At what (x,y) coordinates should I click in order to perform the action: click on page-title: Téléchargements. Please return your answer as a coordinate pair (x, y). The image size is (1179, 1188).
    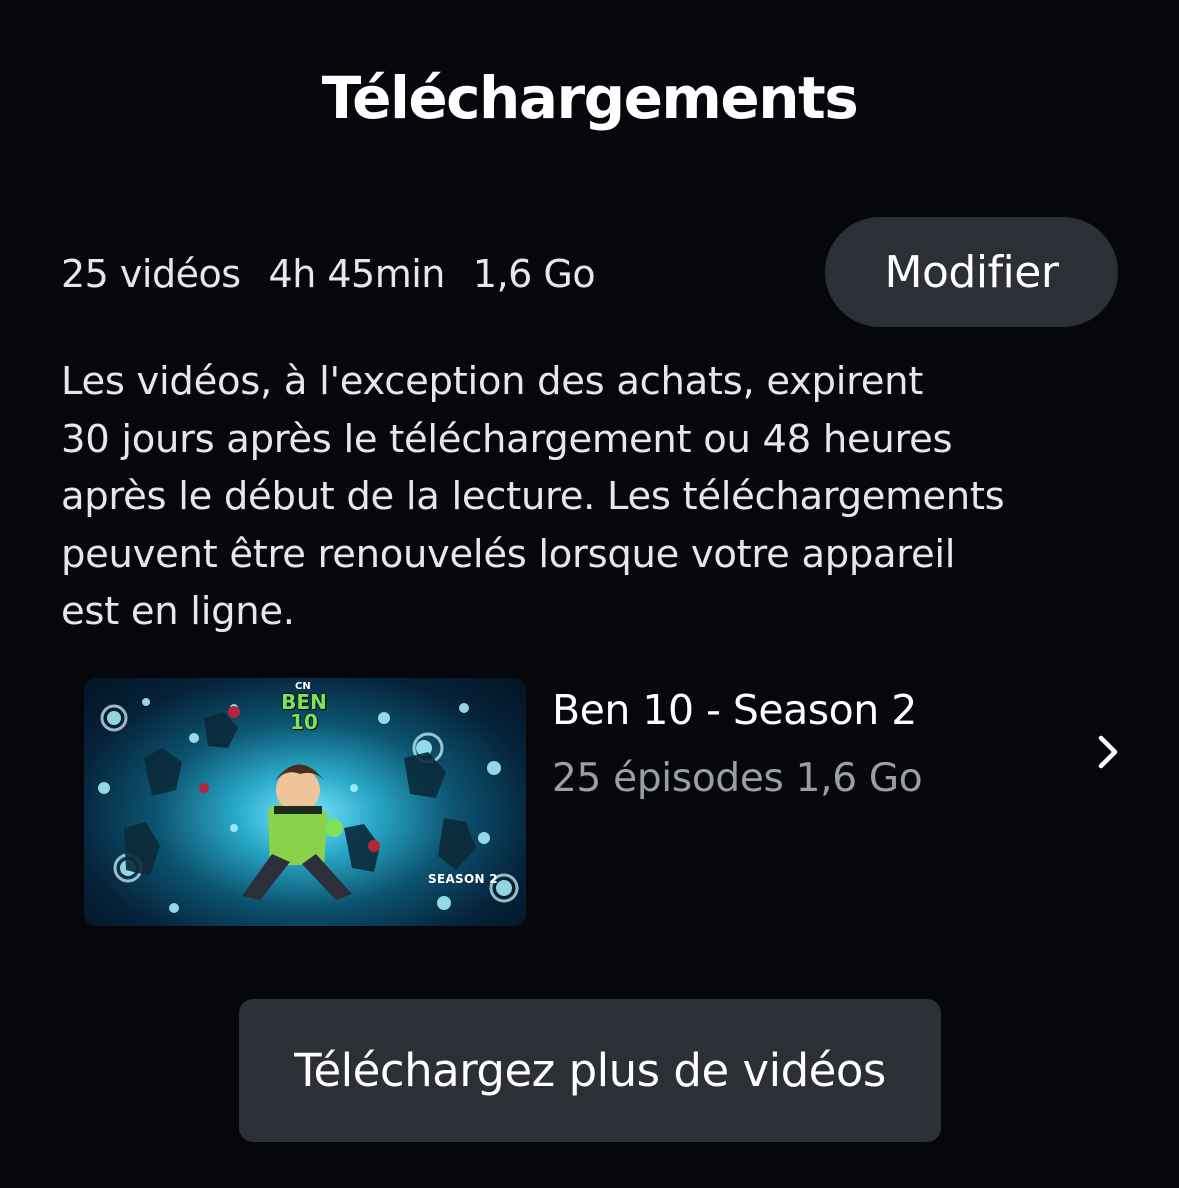
    Looking at the image, I should click on (590, 98).